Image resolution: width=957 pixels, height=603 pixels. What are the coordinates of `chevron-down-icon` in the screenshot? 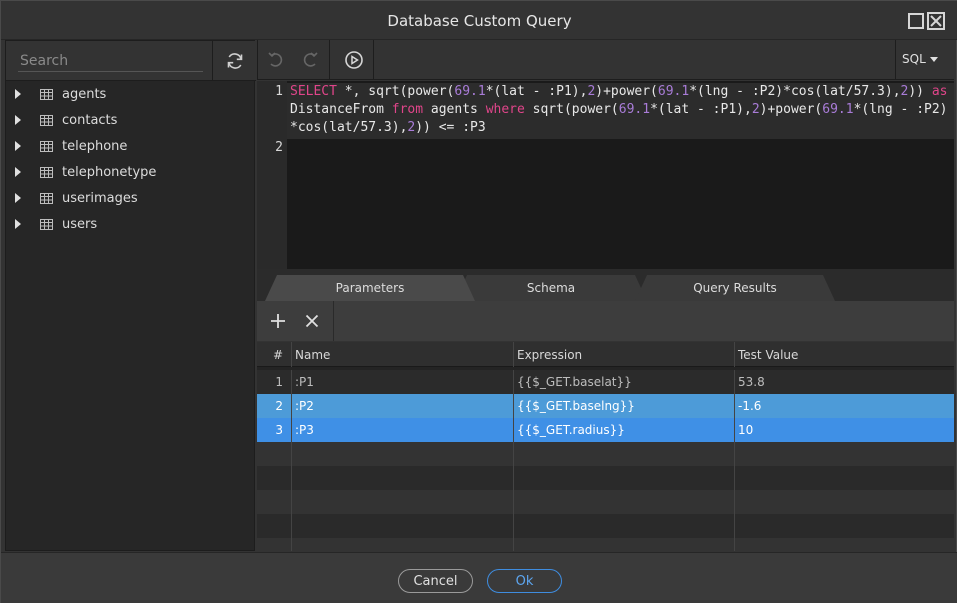 It's located at (933, 59).